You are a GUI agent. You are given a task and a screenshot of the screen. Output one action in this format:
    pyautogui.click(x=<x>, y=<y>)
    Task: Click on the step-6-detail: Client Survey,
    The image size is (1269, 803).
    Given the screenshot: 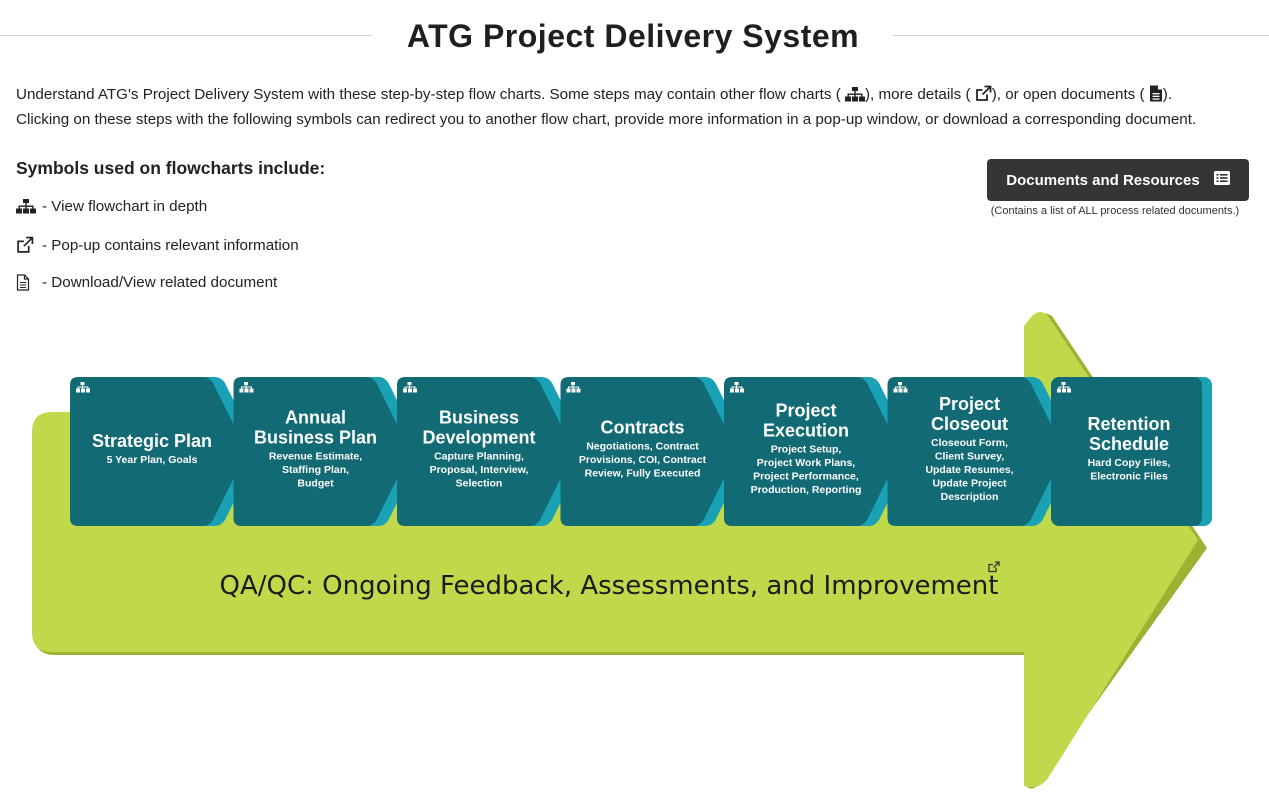 What is the action you would take?
    pyautogui.click(x=969, y=456)
    